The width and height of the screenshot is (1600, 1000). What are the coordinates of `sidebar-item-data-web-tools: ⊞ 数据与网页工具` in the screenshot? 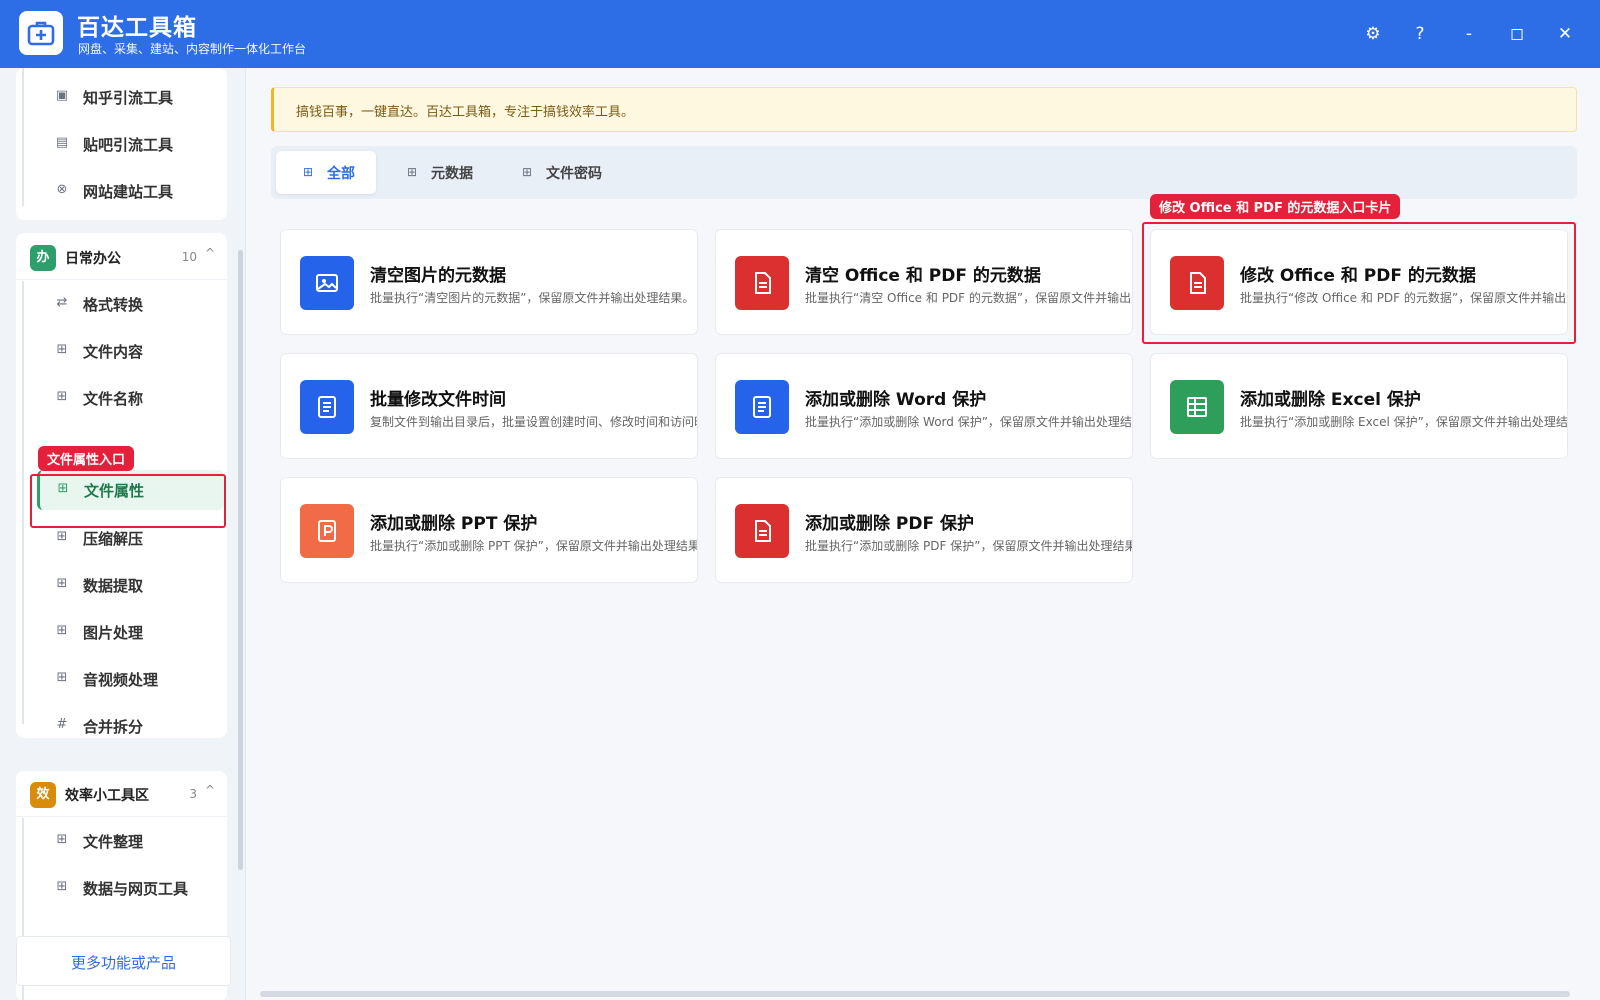 It's located at (121, 888).